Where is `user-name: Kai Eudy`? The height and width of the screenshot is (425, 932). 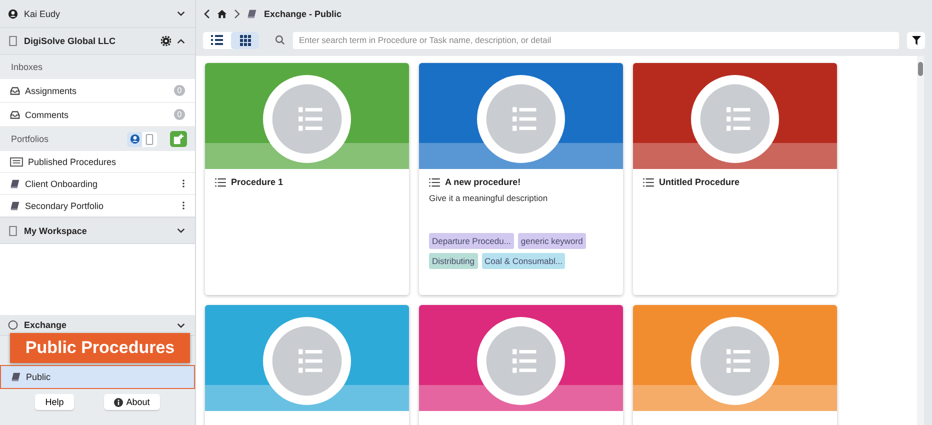 user-name: Kai Eudy is located at coordinates (43, 13).